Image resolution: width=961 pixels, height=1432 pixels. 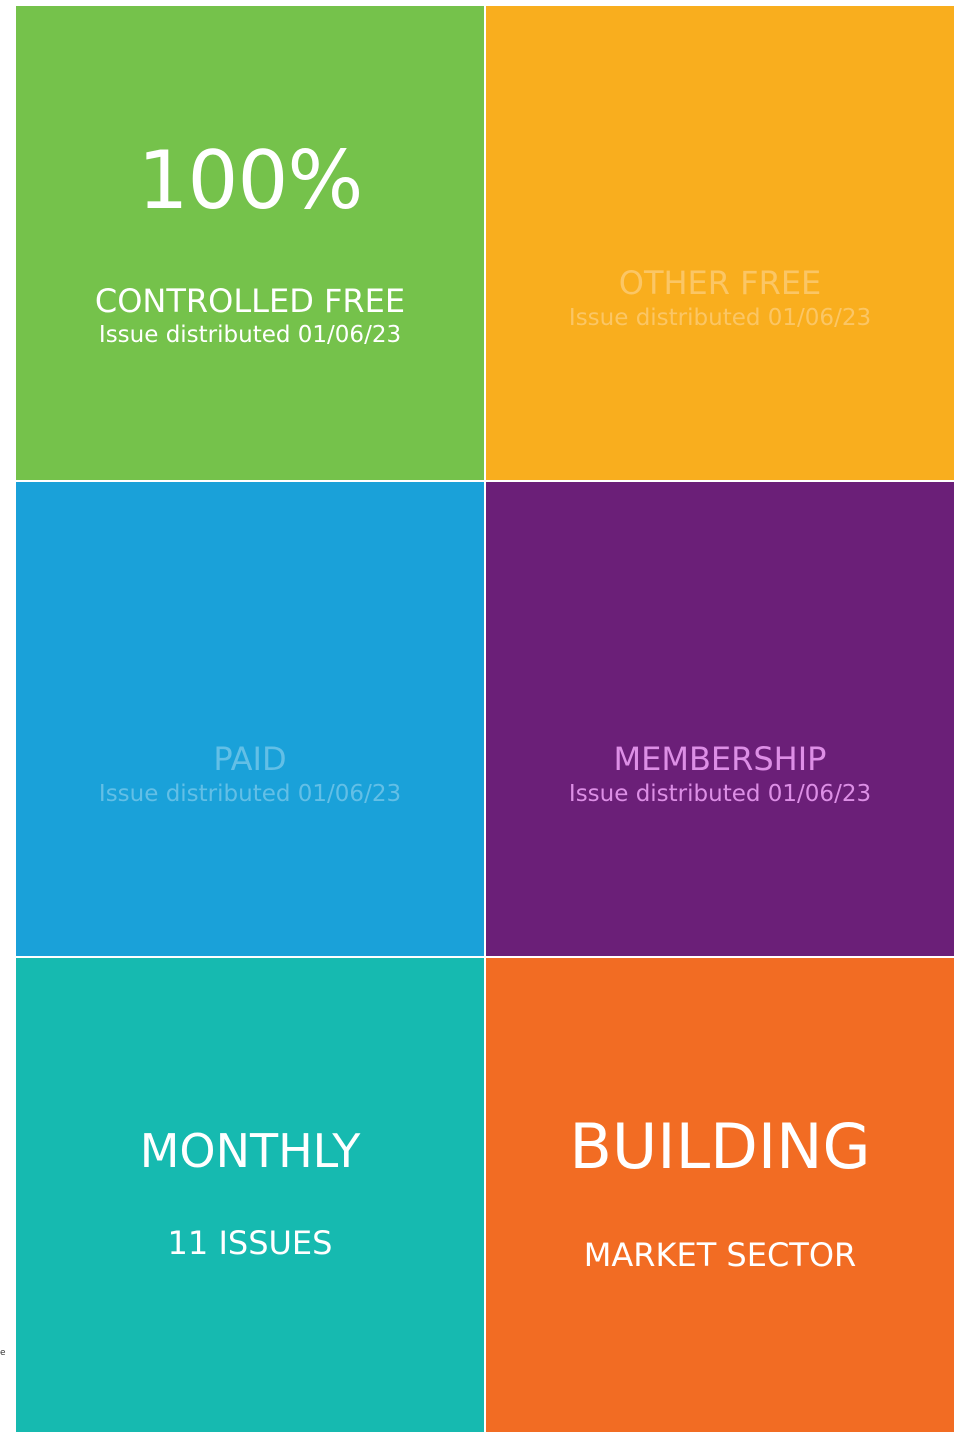 What do you see at coordinates (720, 759) in the screenshot?
I see `membership-title: MEMBERSHIP` at bounding box center [720, 759].